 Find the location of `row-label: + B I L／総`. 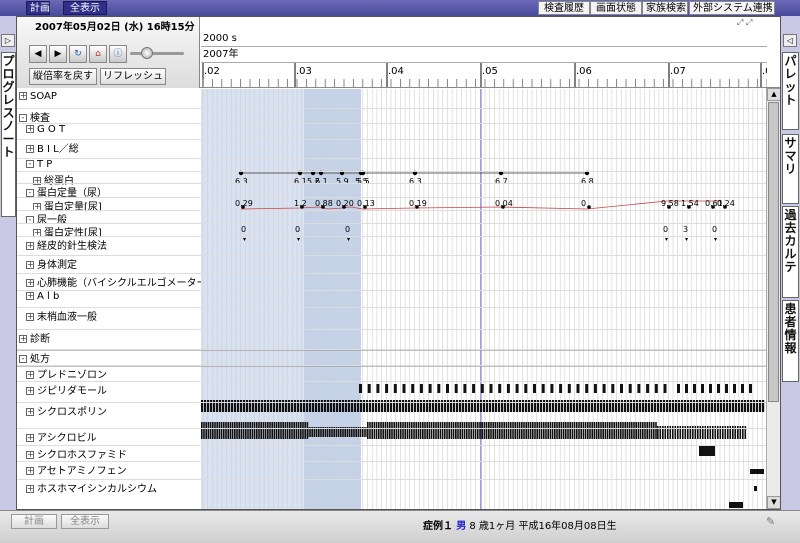

row-label: + B I L／総 is located at coordinates (109, 147).